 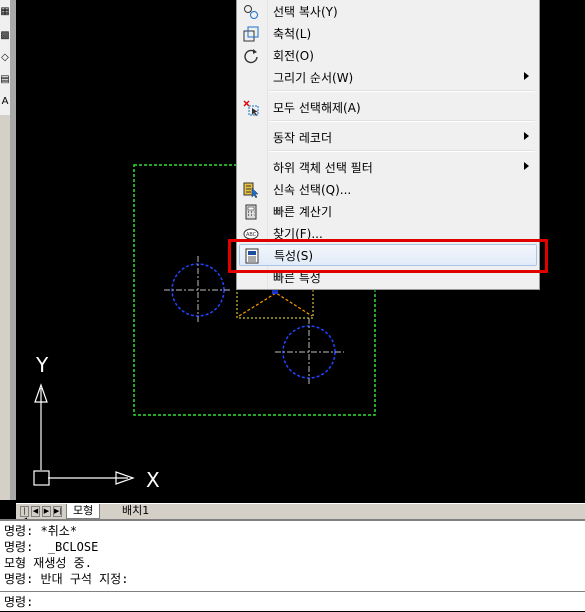 What do you see at coordinates (251, 235) in the screenshot?
I see `svg-text: ABC` at bounding box center [251, 235].